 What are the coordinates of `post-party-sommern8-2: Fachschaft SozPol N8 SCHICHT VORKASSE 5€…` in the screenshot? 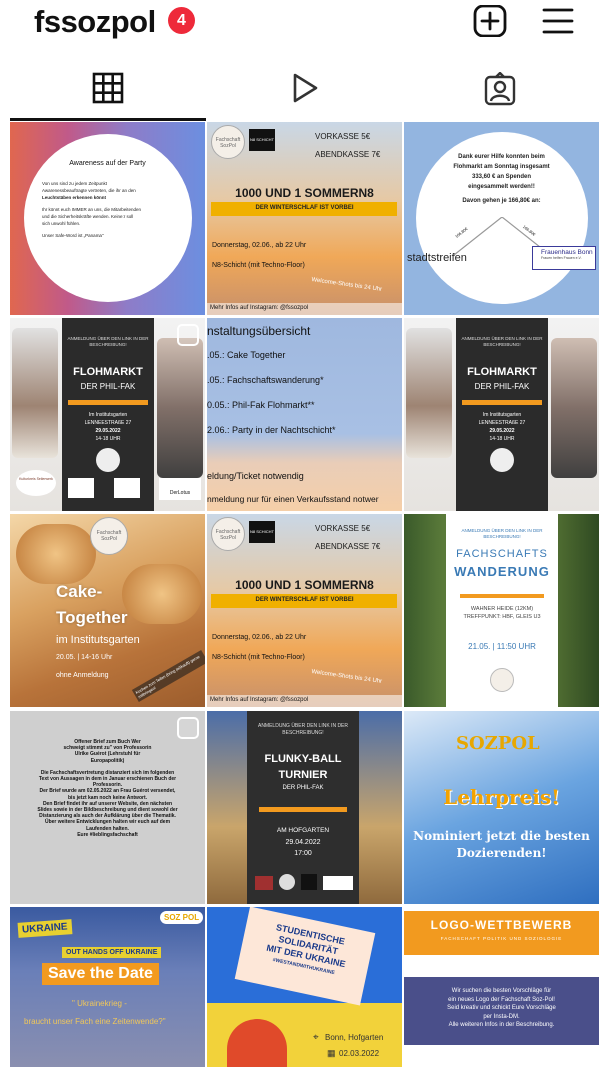 It's located at (304, 610).